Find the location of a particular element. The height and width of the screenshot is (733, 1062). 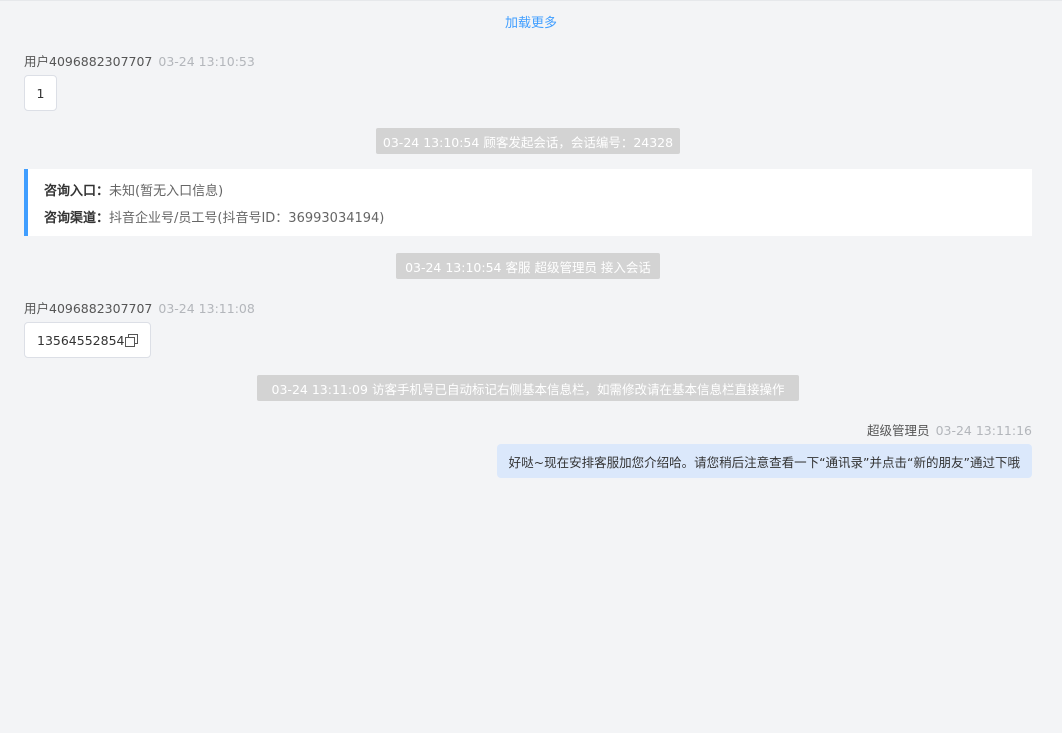

consult-entry-row: 咨询入口：未知(暂无入口信息) is located at coordinates (133, 189).